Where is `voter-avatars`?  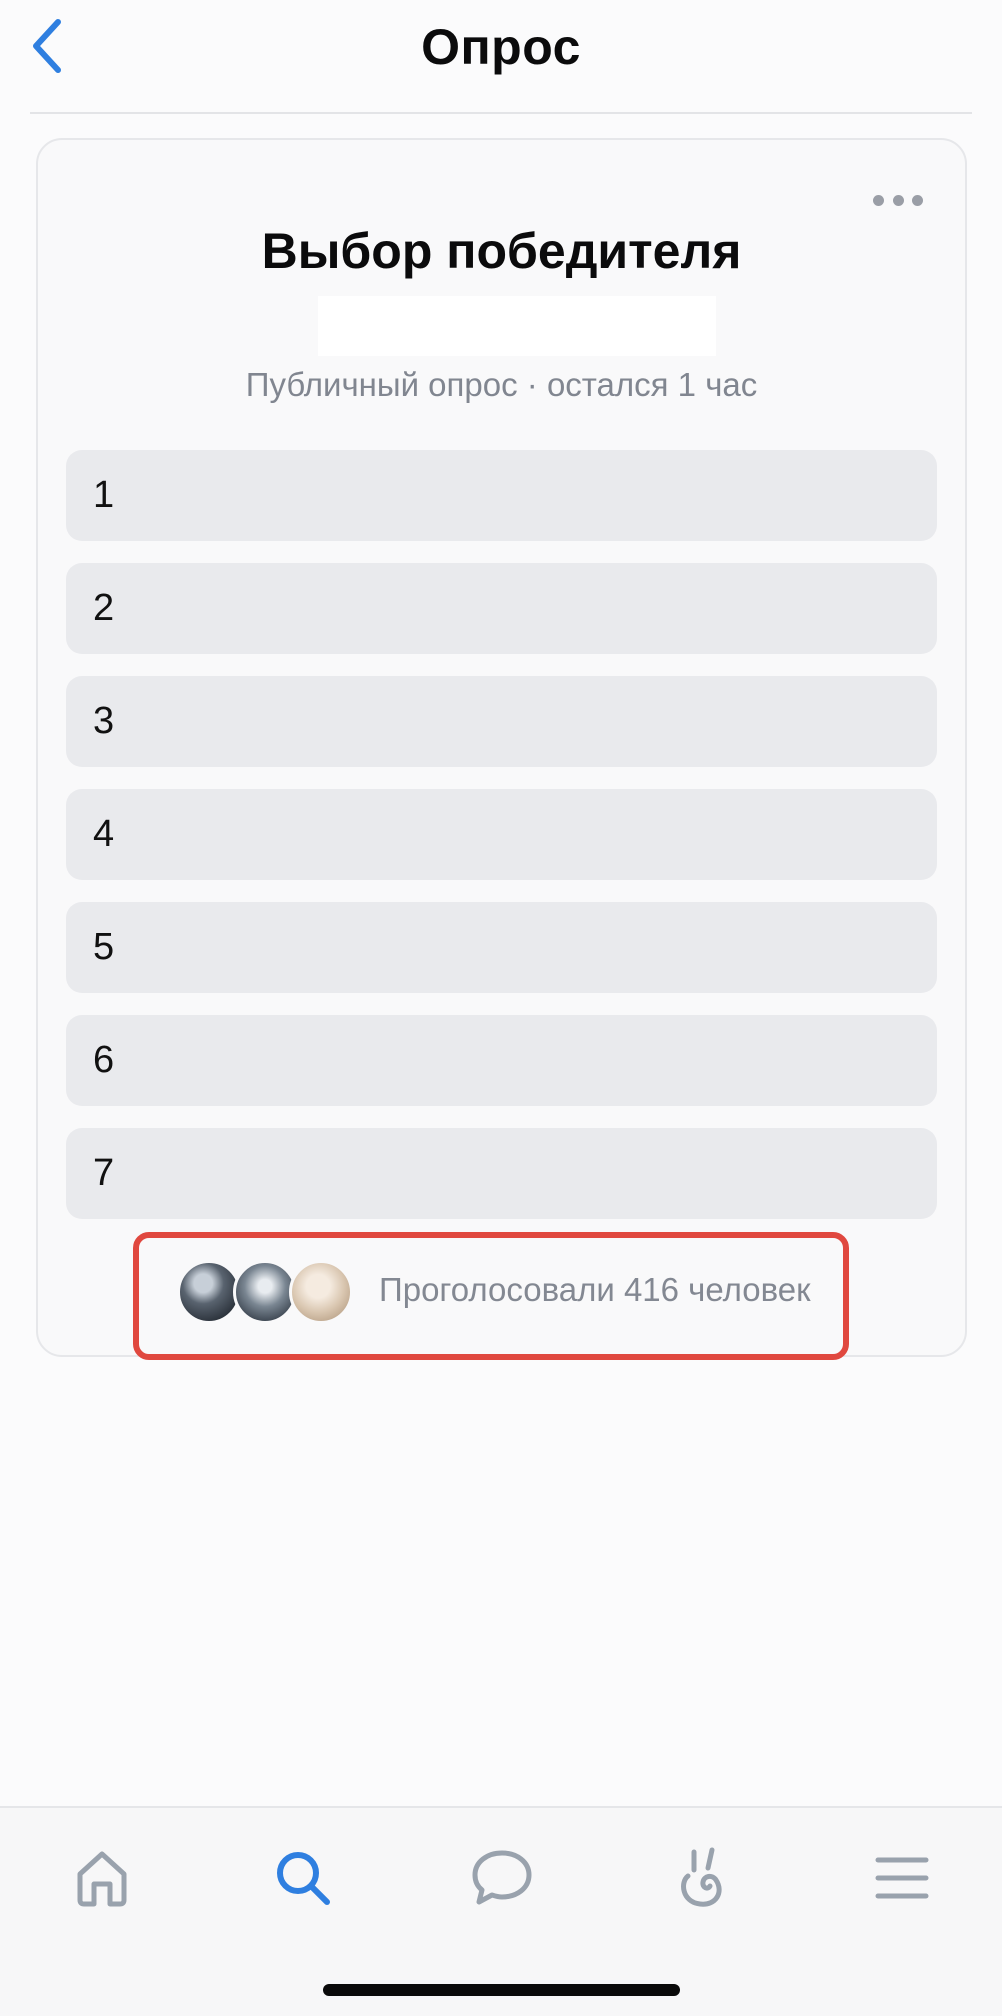 voter-avatars is located at coordinates (267, 1292).